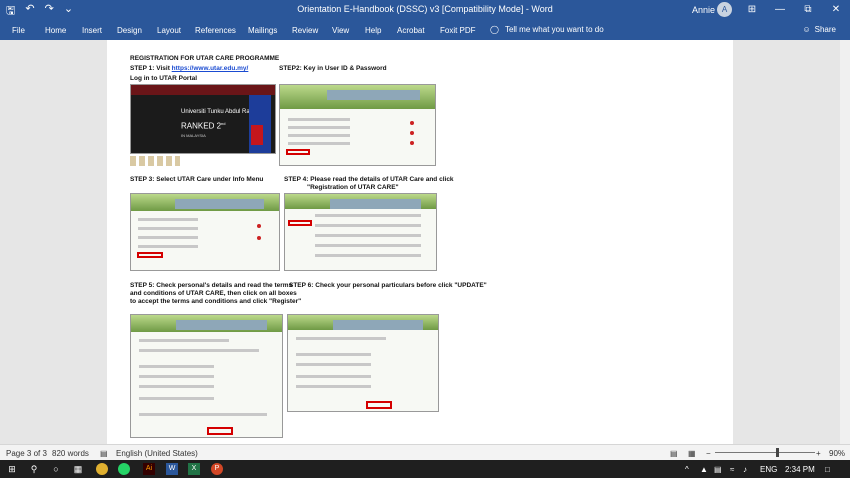 The height and width of the screenshot is (478, 850). What do you see at coordinates (217, 469) in the screenshot?
I see `powerpoint-icon: P` at bounding box center [217, 469].